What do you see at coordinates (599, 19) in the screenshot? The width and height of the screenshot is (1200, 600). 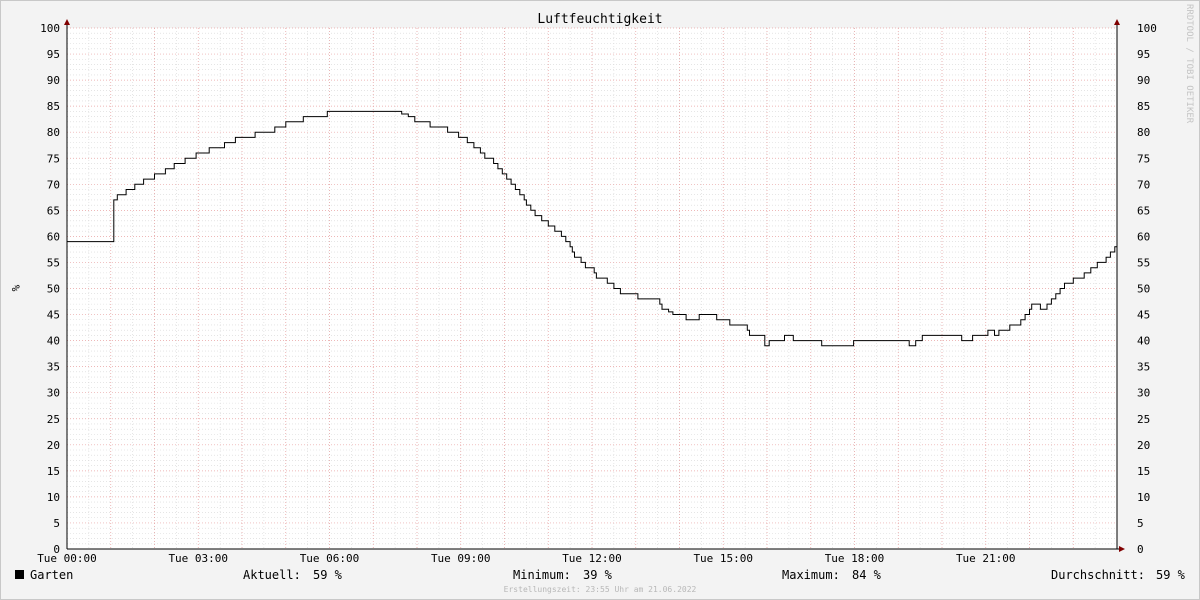 I see `chart-title: Luftfeuchtigkeit` at bounding box center [599, 19].